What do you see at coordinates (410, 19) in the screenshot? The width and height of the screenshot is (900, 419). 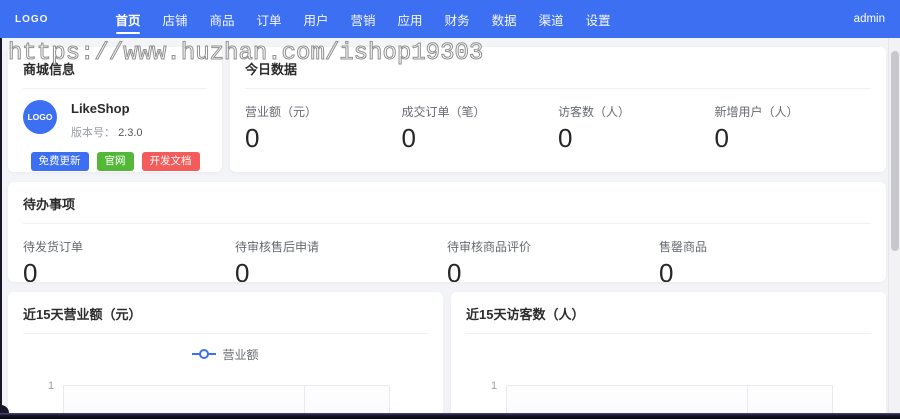 I see `nav-item-app: 应用` at bounding box center [410, 19].